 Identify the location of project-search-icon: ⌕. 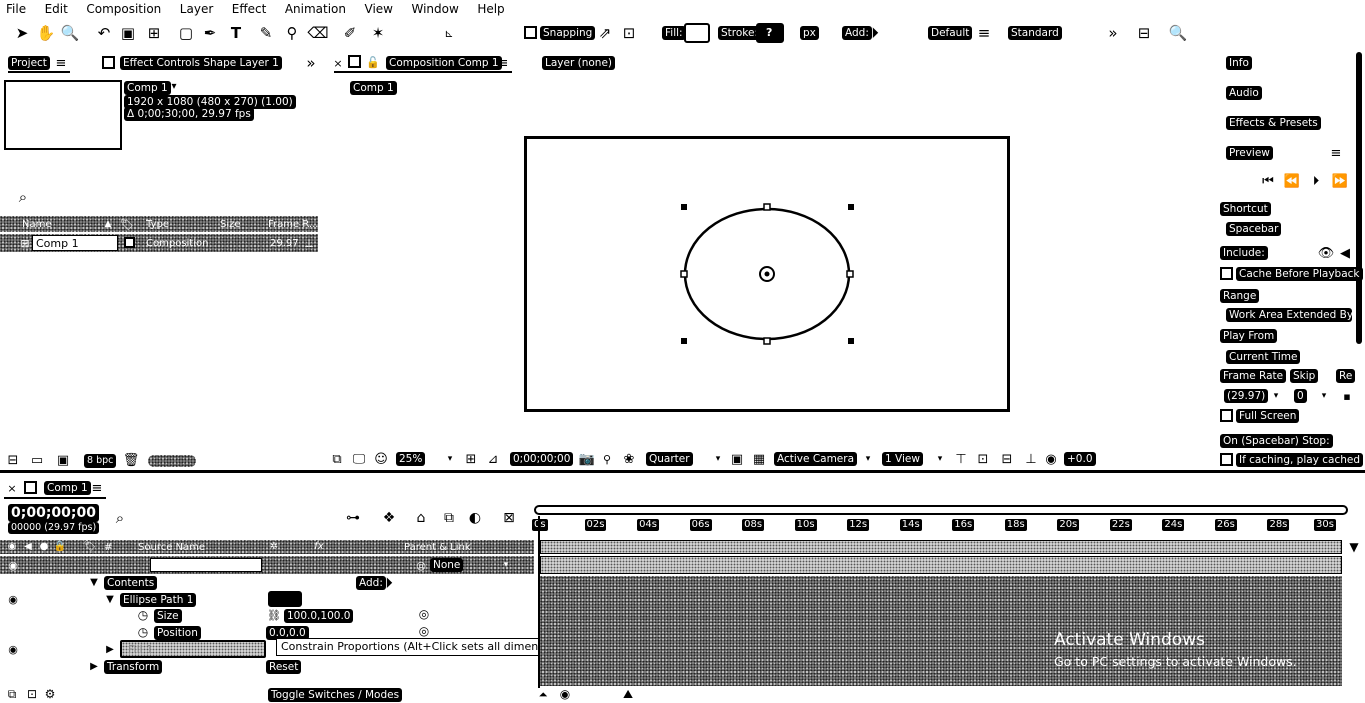
(23, 197).